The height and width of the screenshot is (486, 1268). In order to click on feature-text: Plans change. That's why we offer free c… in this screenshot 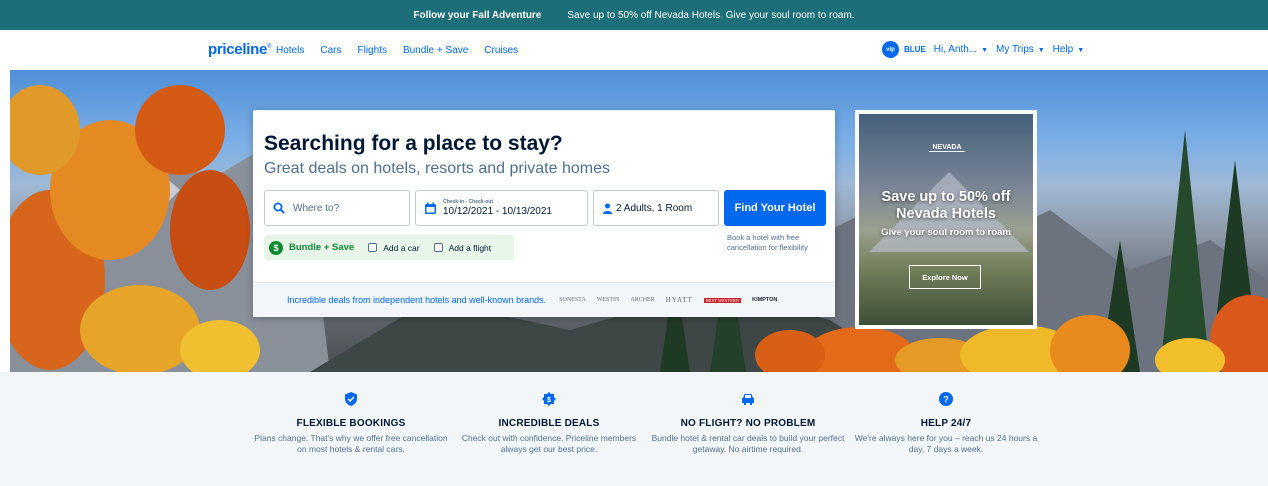, I will do `click(351, 444)`.